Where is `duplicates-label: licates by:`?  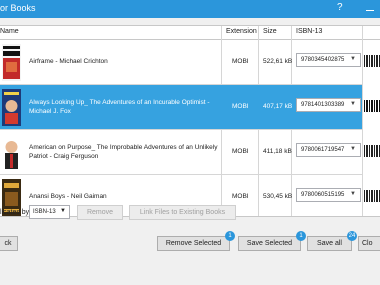 duplicates-label: licates by: is located at coordinates (16, 212).